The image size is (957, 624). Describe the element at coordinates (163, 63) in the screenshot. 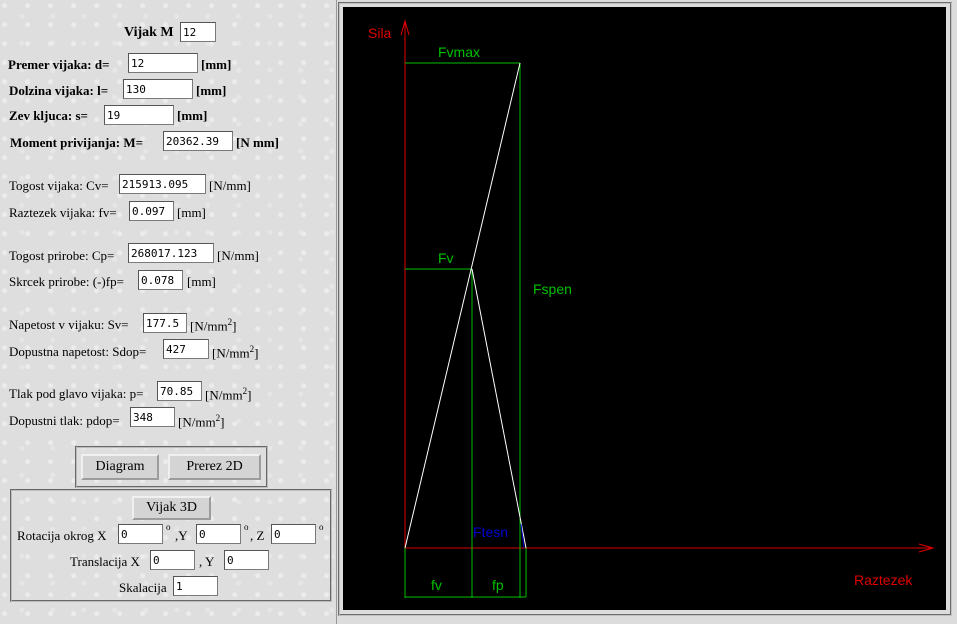

I see `premer-input` at that location.